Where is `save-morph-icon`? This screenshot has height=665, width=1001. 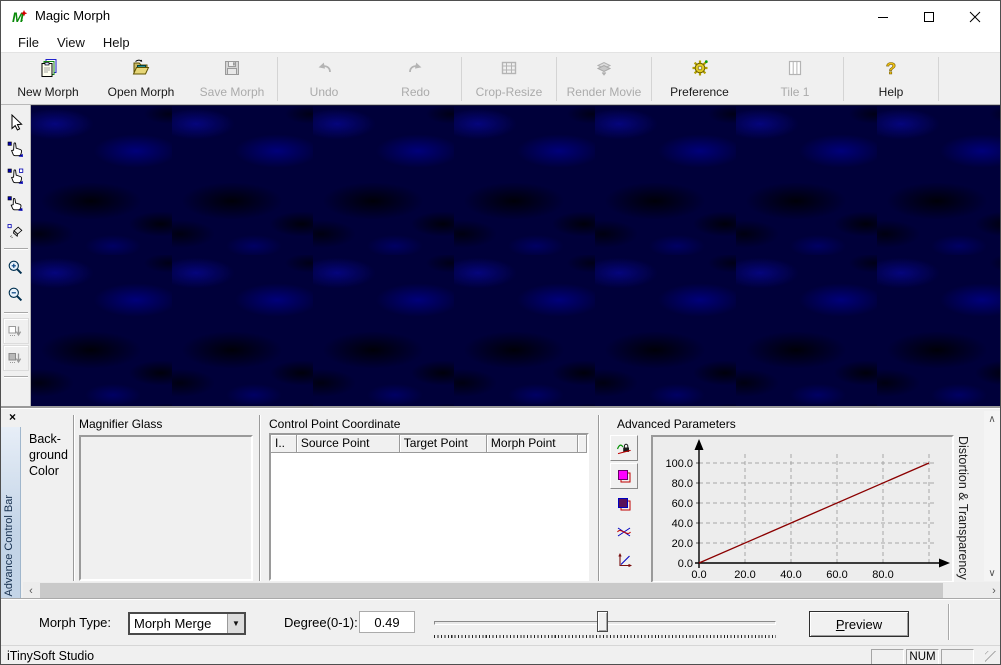 save-morph-icon is located at coordinates (232, 70).